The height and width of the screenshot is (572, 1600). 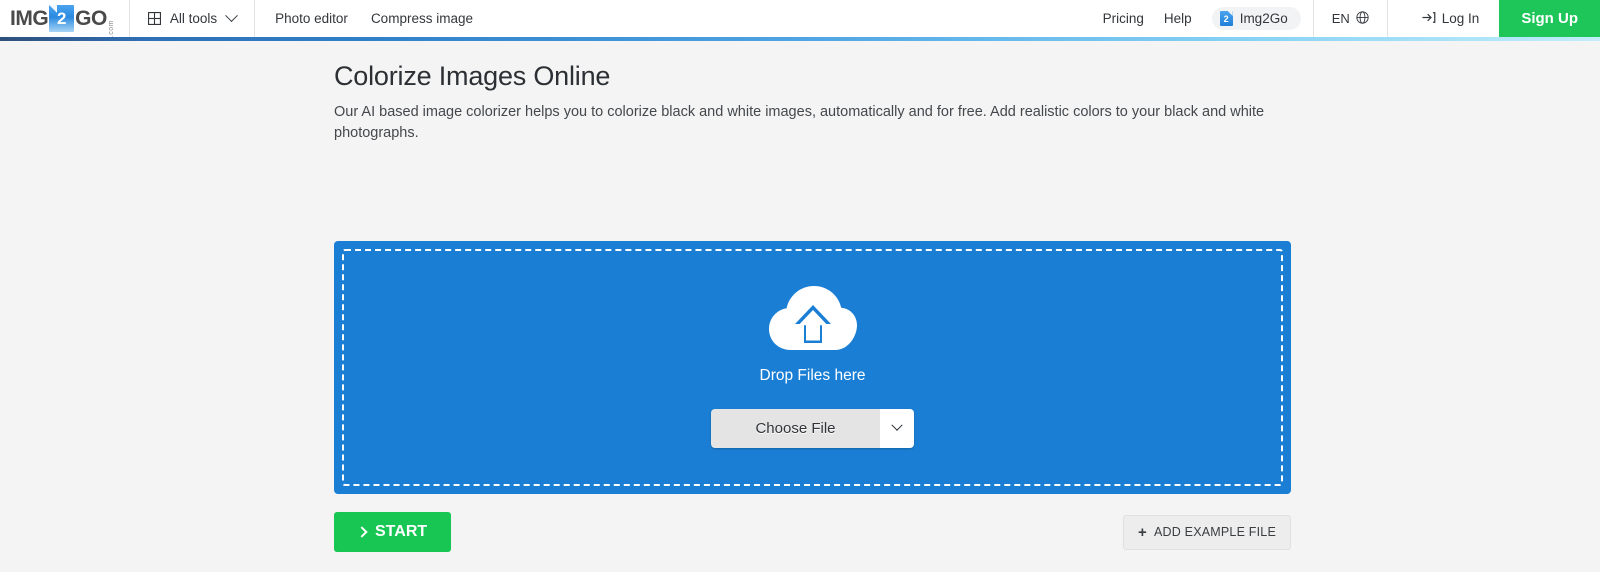 I want to click on login-cell: Log In, so click(x=1444, y=18).